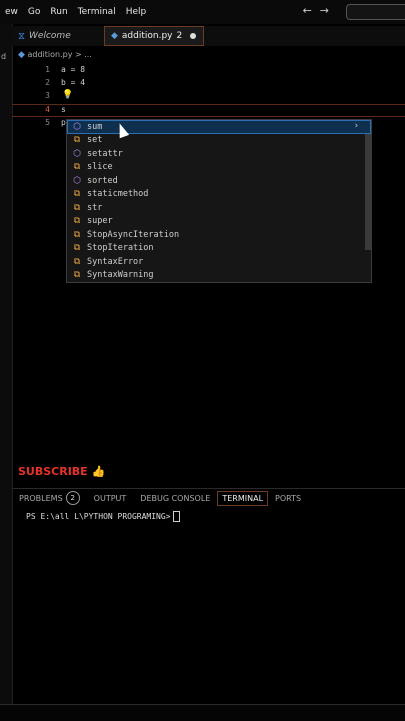 This screenshot has height=721, width=405. I want to click on suggestion-label: staticmethod, so click(118, 194).